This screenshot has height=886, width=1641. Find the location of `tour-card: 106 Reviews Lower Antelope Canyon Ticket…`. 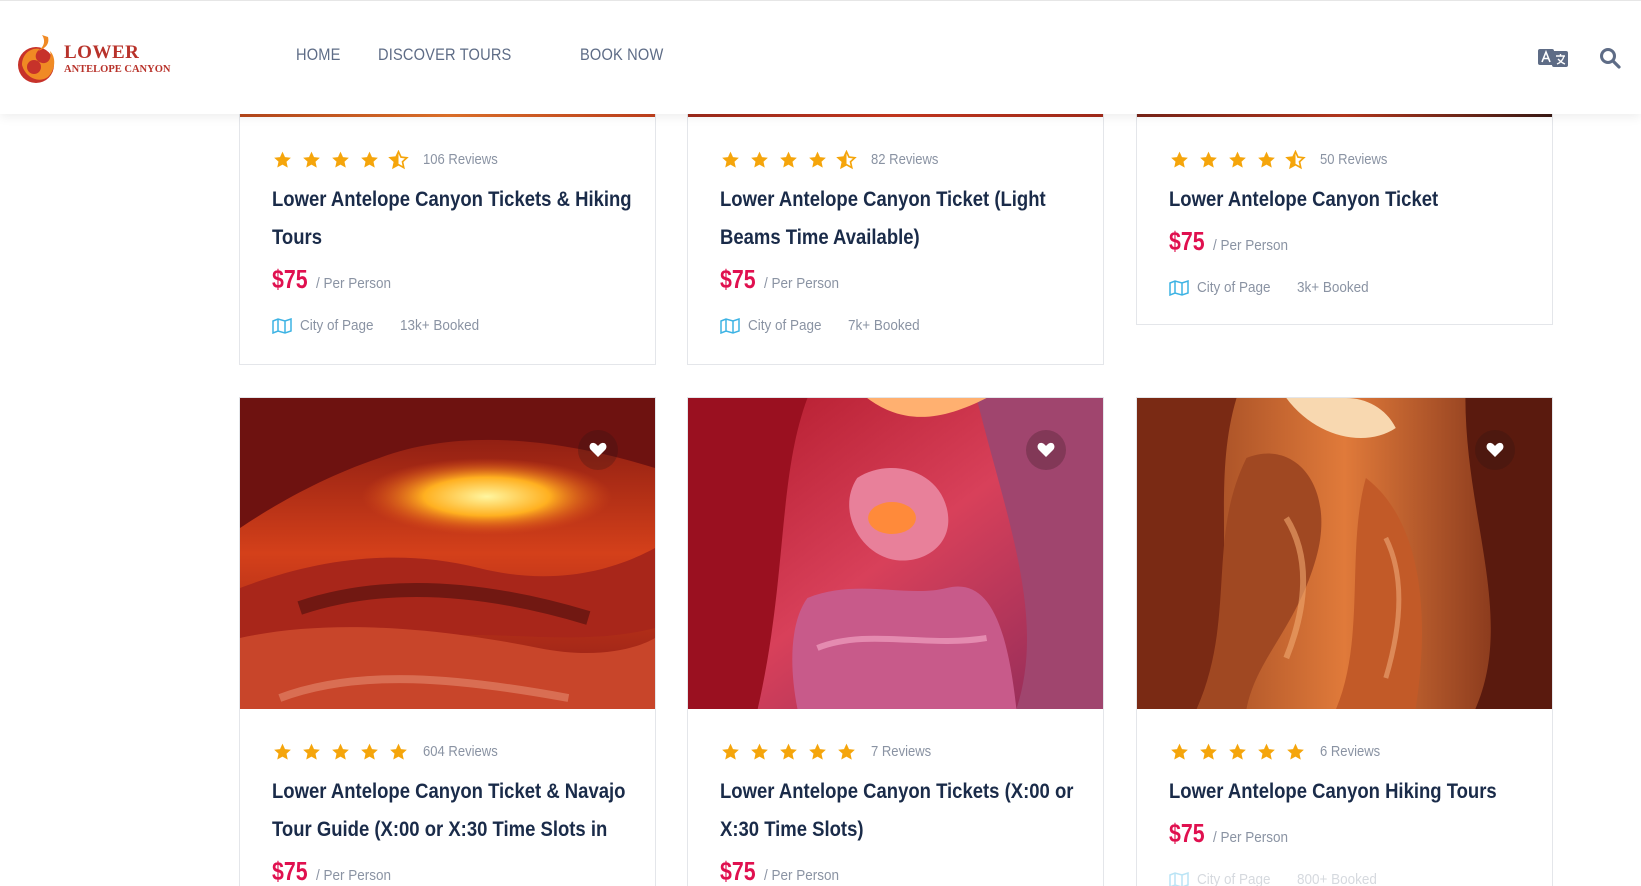

tour-card: 106 Reviews Lower Antelope Canyon Ticket… is located at coordinates (447, 231).